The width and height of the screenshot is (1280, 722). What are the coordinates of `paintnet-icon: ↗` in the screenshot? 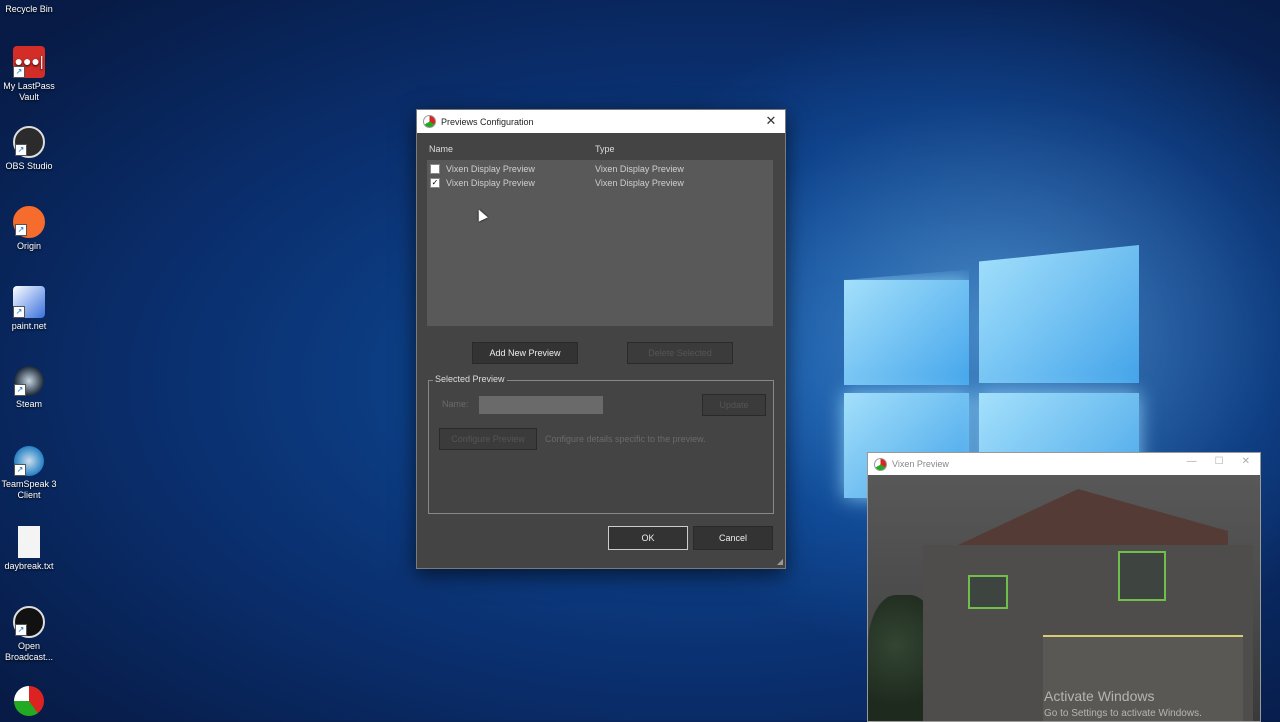 It's located at (29, 302).